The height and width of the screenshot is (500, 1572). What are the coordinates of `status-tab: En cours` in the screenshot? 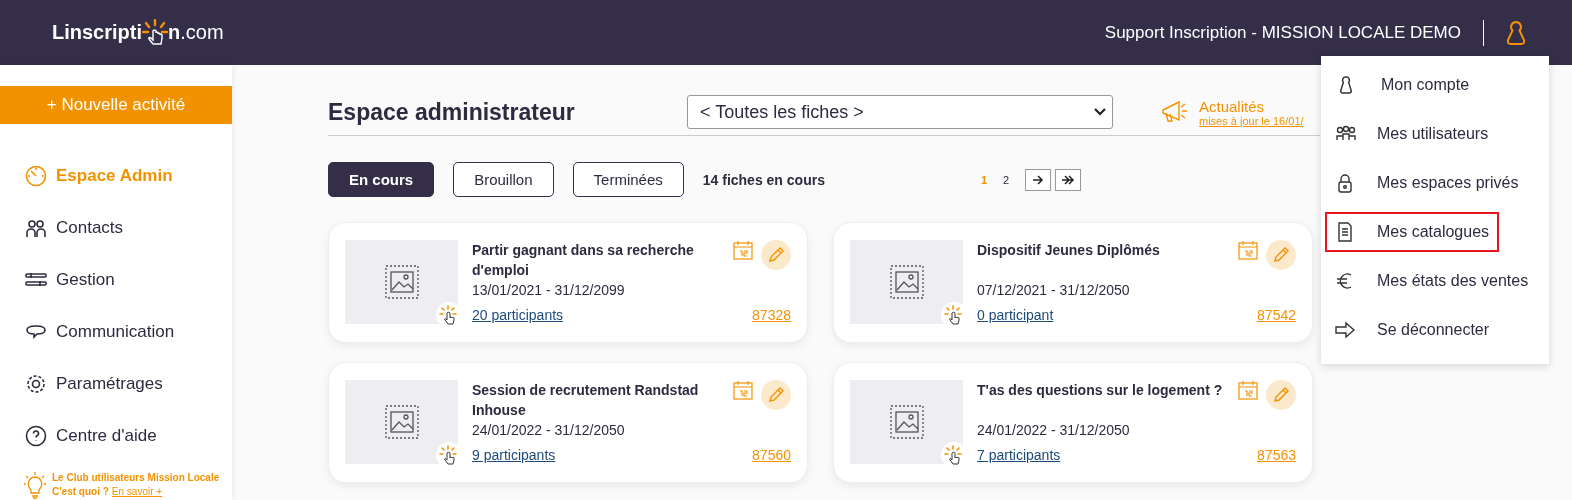 It's located at (381, 179).